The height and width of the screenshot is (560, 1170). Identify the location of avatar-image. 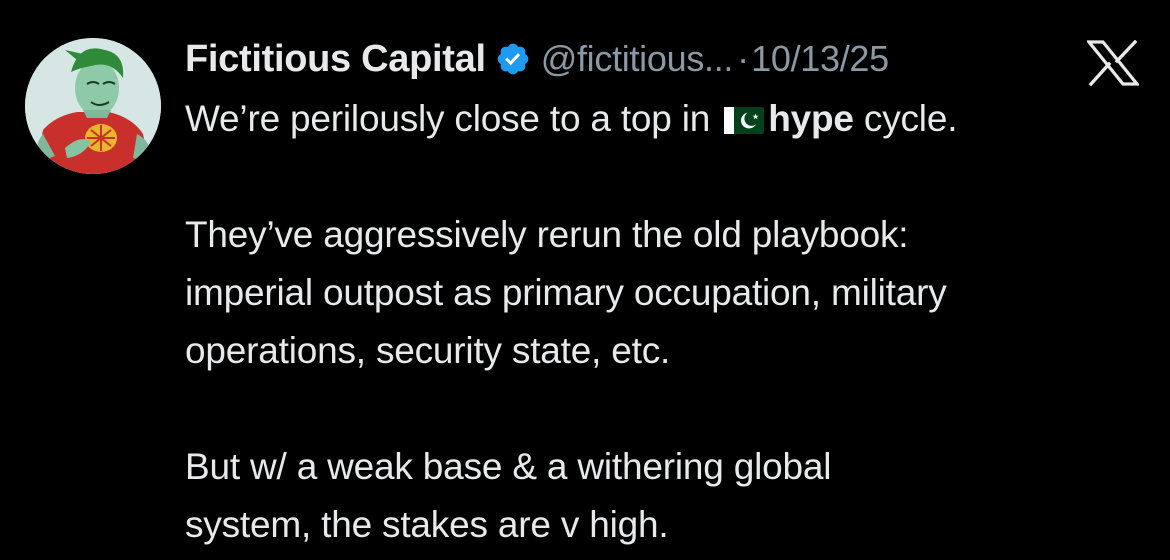
(93, 106).